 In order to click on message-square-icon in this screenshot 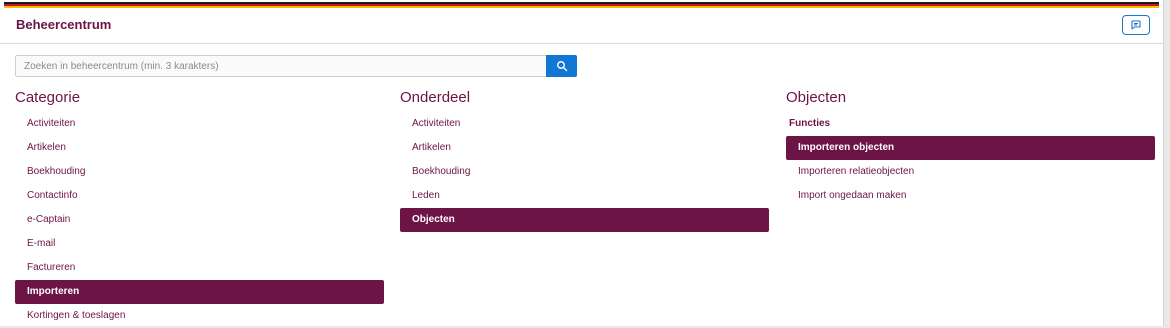, I will do `click(1136, 25)`.